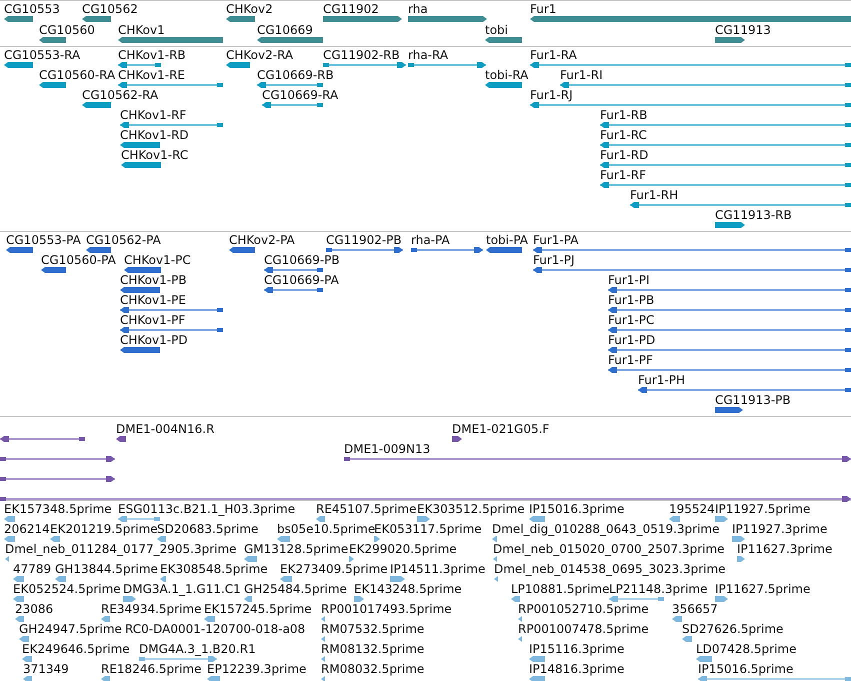 The image size is (851, 681). What do you see at coordinates (583, 629) in the screenshot?
I see `feature-label: RP001007478.5prime` at bounding box center [583, 629].